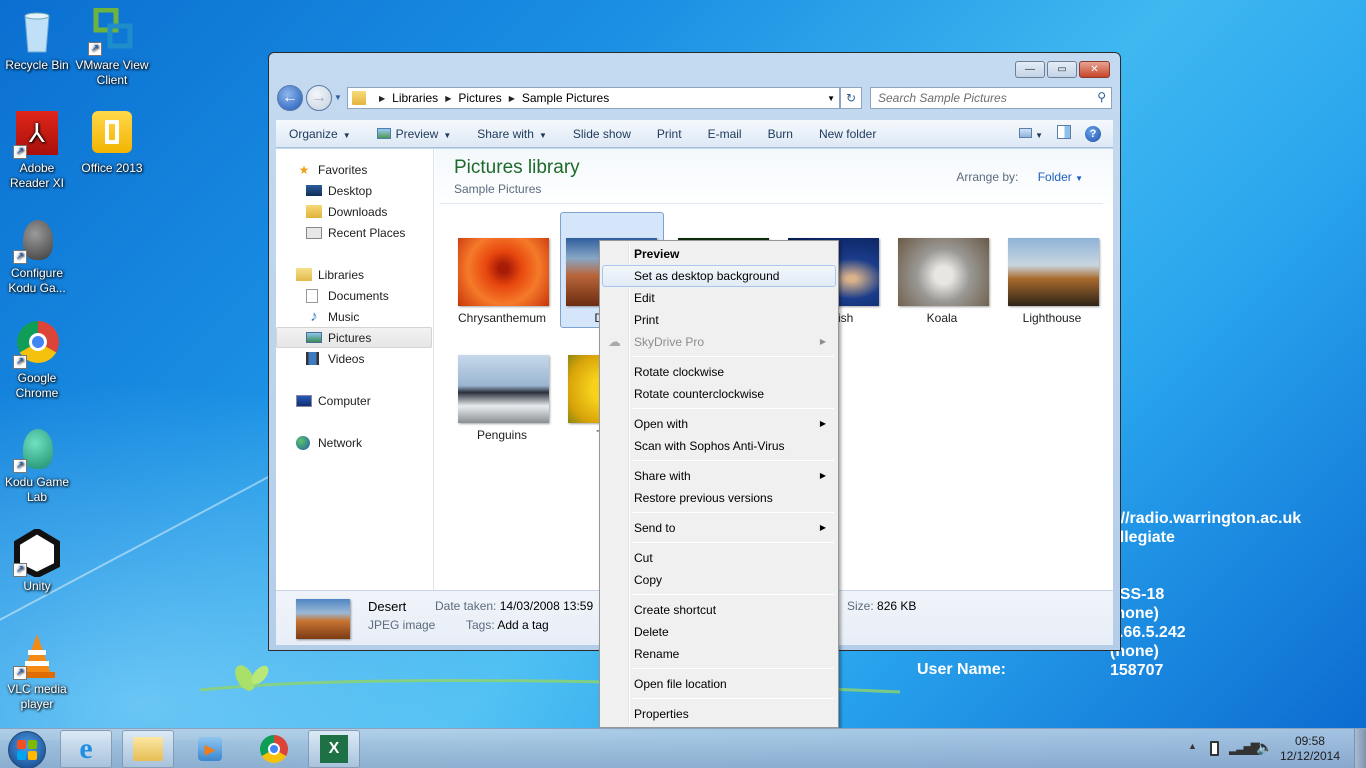  What do you see at coordinates (112, 143) in the screenshot?
I see `desktop-icon-office: Office 2013` at bounding box center [112, 143].